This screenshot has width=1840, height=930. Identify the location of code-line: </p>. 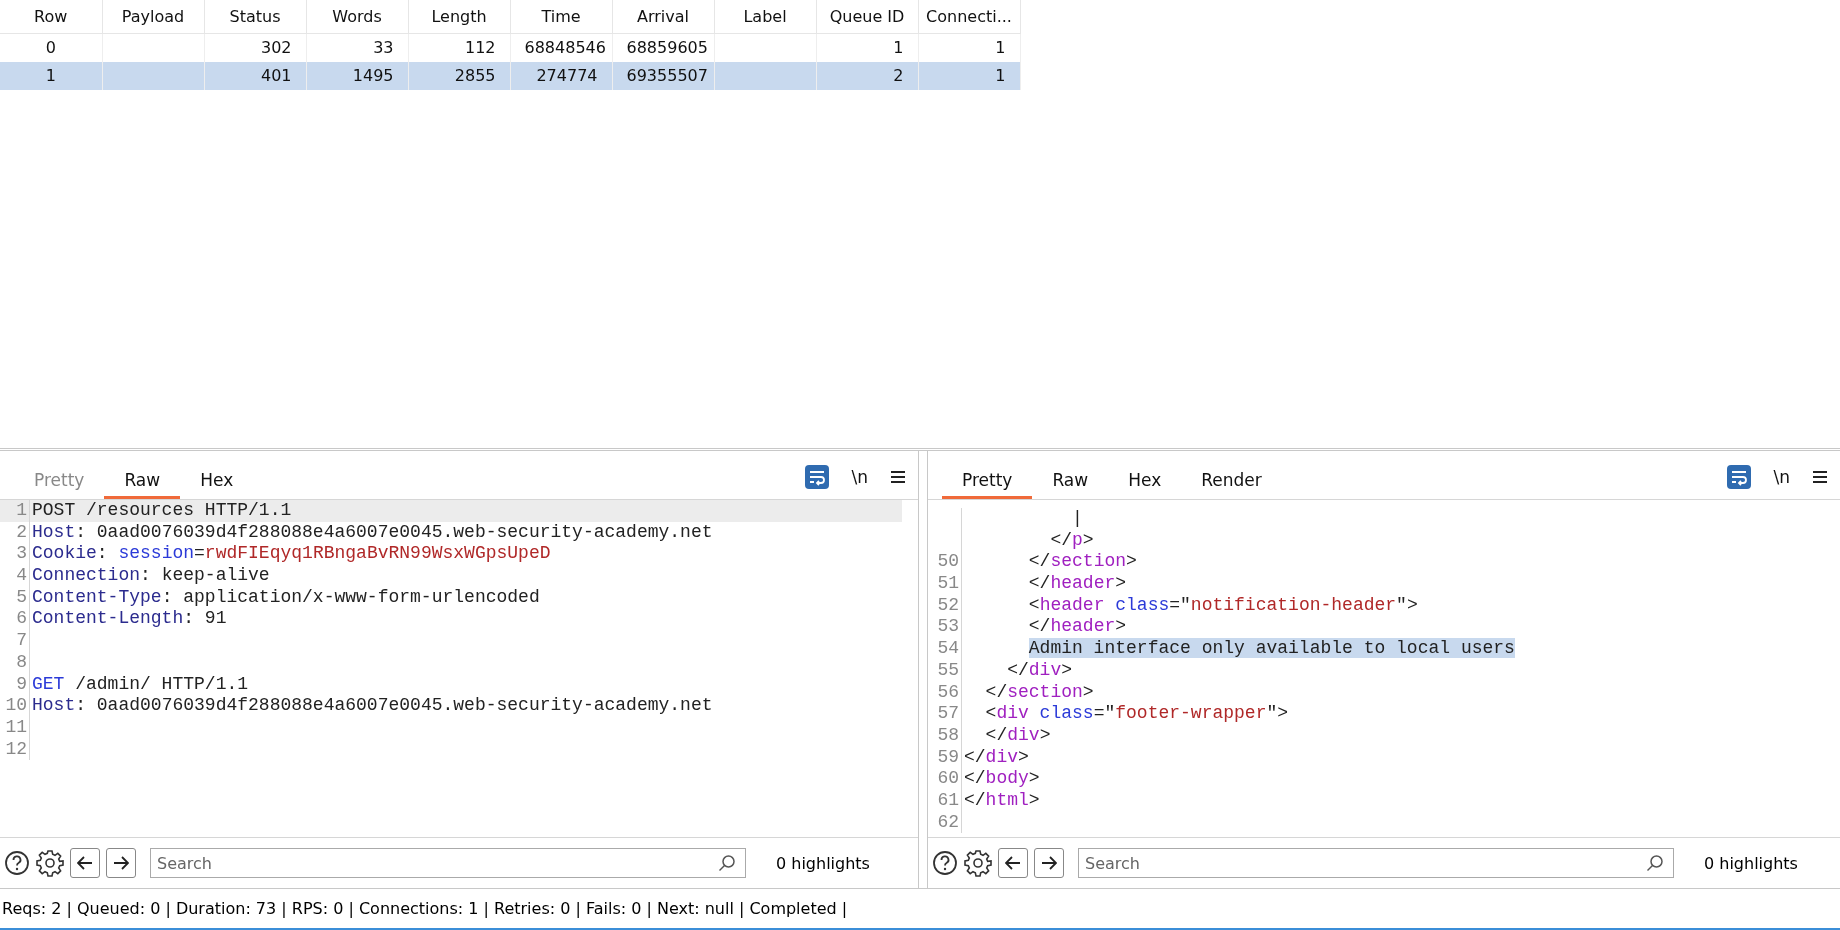
(1071, 540).